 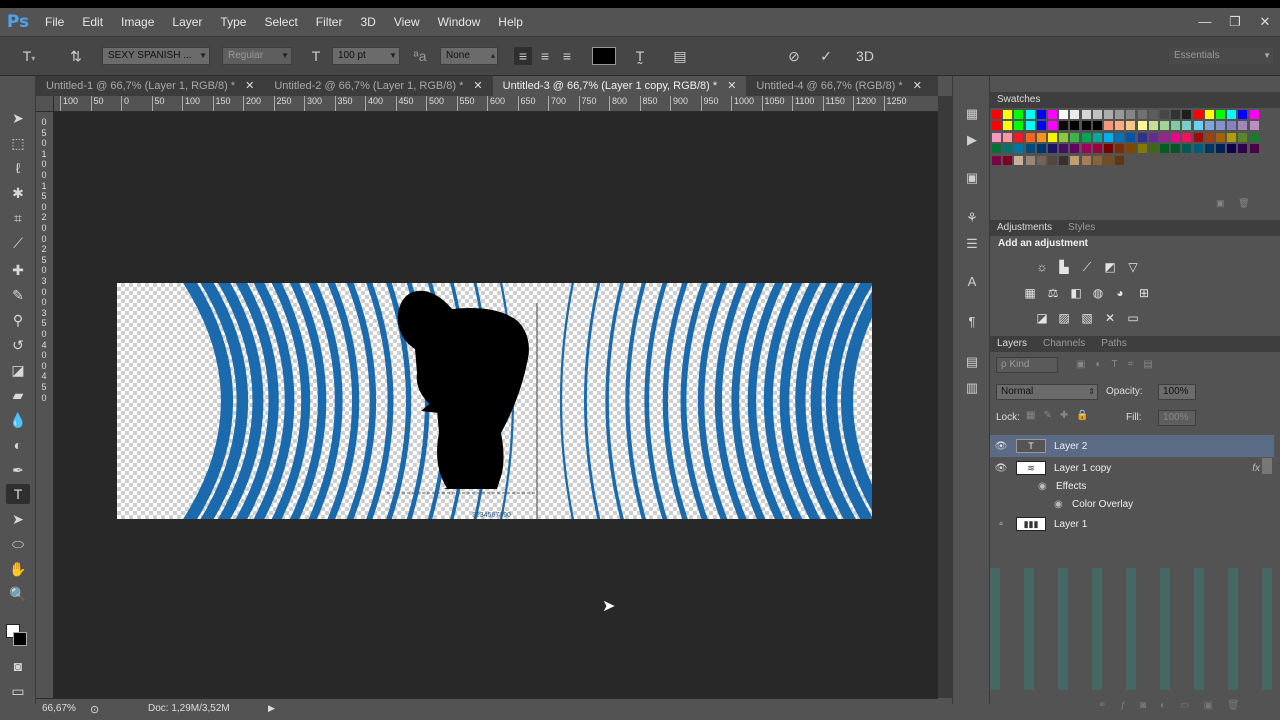 I want to click on menu-image: Image, so click(x=137, y=22).